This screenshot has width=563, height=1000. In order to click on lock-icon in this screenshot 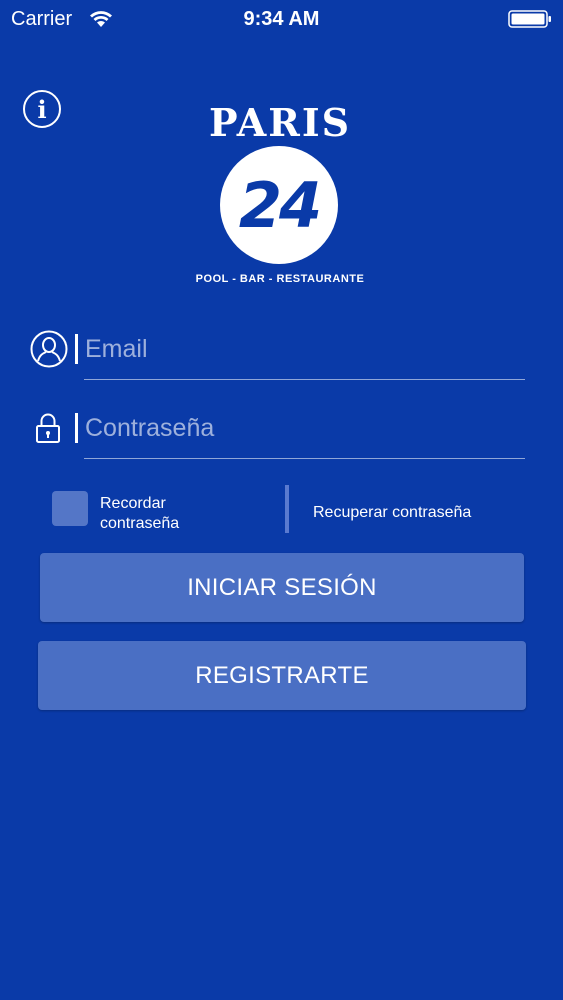, I will do `click(48, 428)`.